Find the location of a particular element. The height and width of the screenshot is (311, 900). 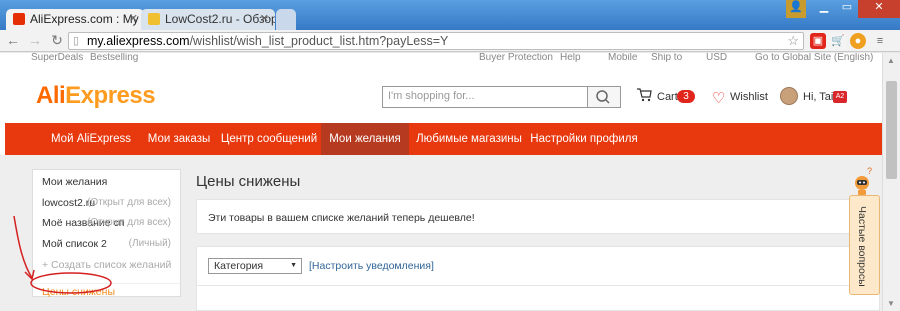

extension-red-icon: ▣ is located at coordinates (818, 41).